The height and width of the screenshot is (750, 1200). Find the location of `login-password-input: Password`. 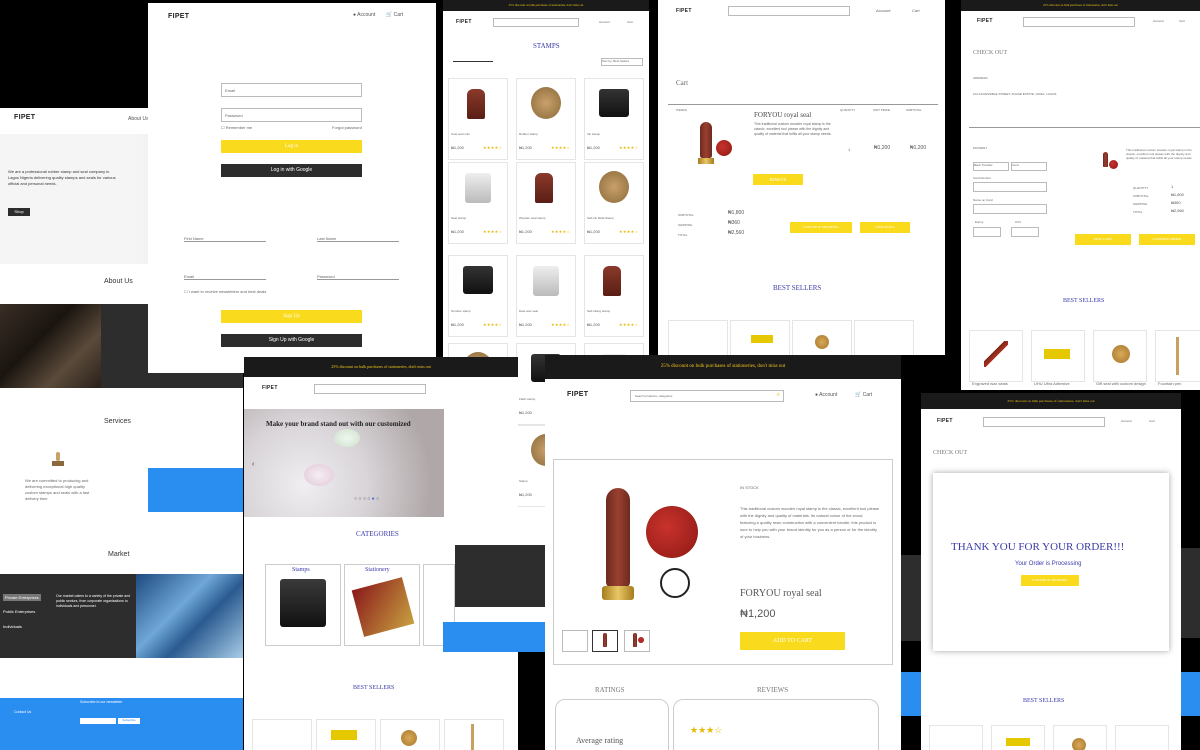

login-password-input: Password is located at coordinates (291, 115).